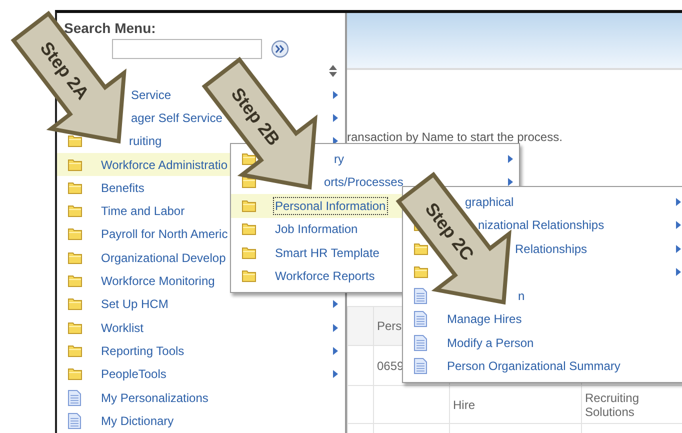 This screenshot has width=682, height=433. I want to click on menu-item: Workforce Monitoring, so click(158, 281).